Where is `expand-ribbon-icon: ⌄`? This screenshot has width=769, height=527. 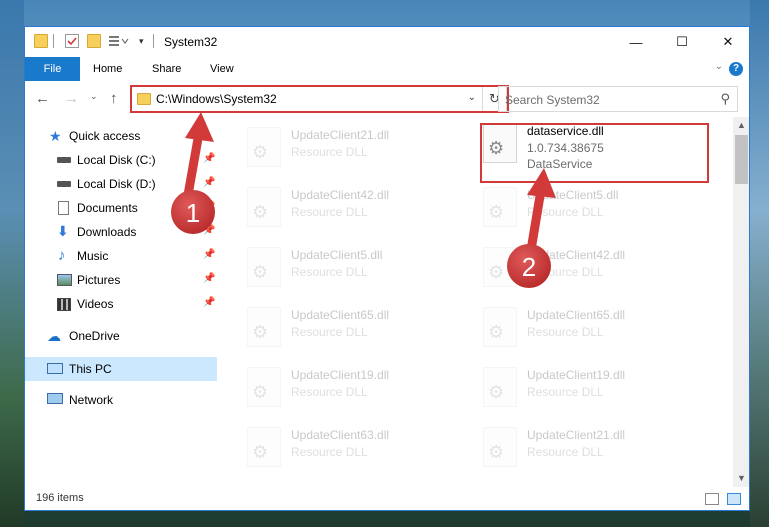 expand-ribbon-icon: ⌄ is located at coordinates (719, 66).